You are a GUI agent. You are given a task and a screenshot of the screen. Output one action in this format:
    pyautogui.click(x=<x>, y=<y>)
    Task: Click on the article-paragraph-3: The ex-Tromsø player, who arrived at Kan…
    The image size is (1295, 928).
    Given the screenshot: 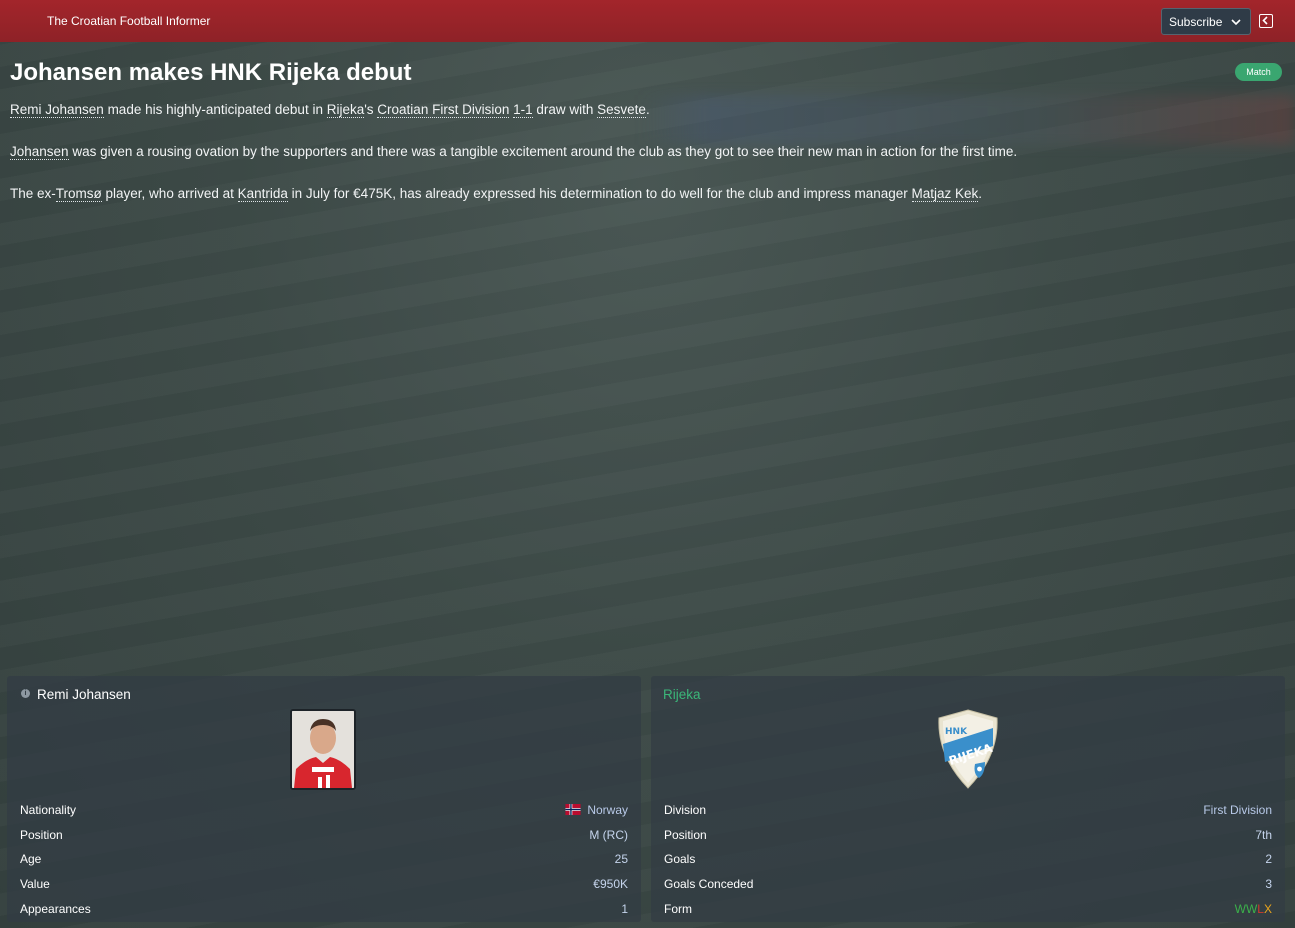 What is the action you would take?
    pyautogui.click(x=496, y=194)
    